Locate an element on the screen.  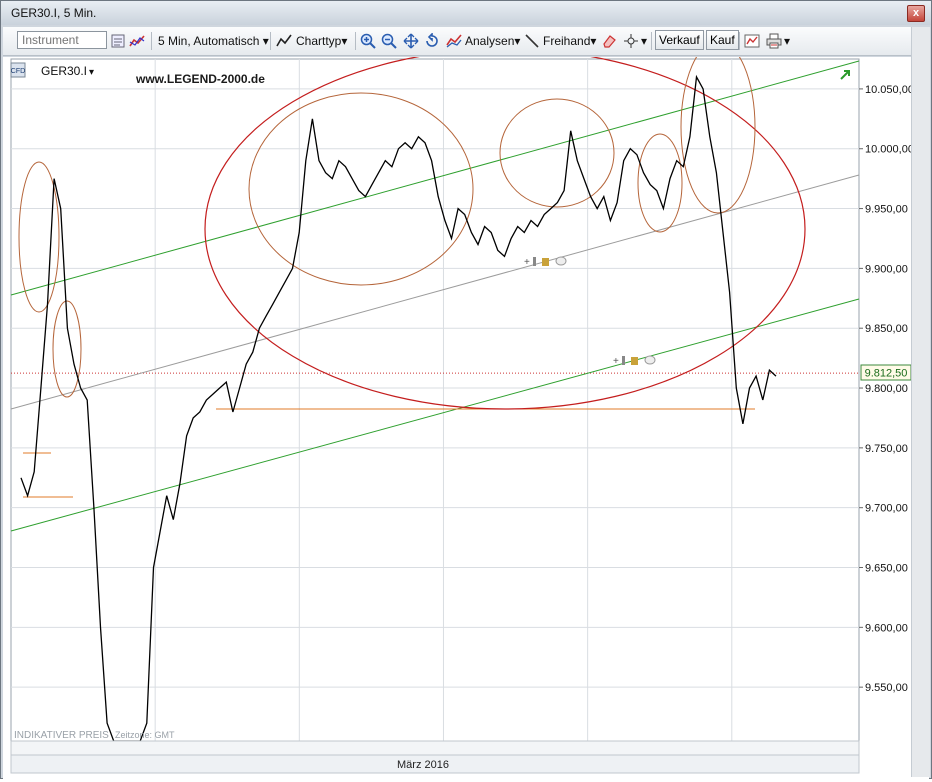
freihand-label: Freihand is located at coordinates (567, 41).